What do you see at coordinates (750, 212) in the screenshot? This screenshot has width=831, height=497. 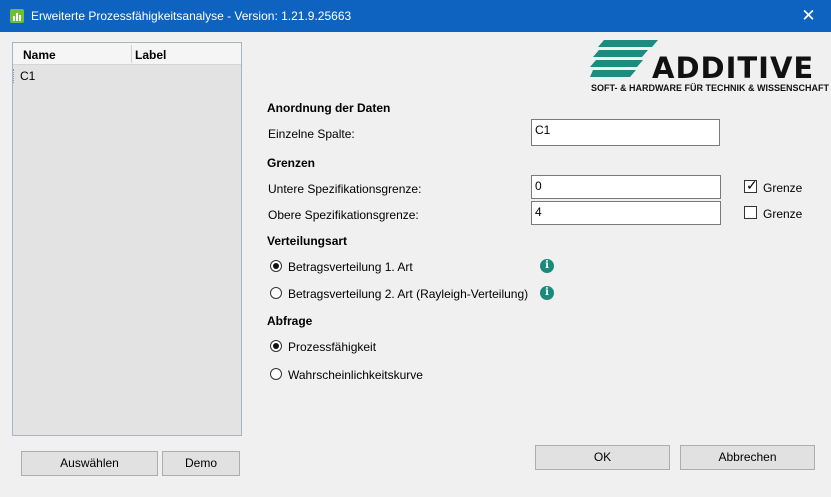 I see `upper-bound-checkbox` at bounding box center [750, 212].